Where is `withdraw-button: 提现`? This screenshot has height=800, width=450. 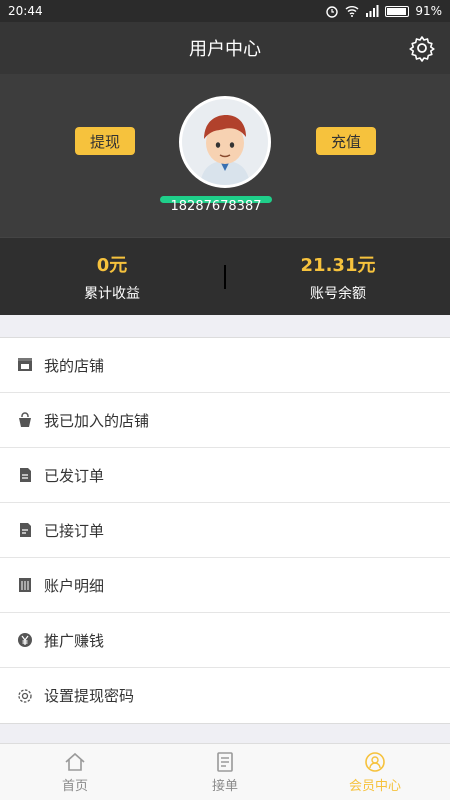
withdraw-button: 提现 is located at coordinates (105, 141).